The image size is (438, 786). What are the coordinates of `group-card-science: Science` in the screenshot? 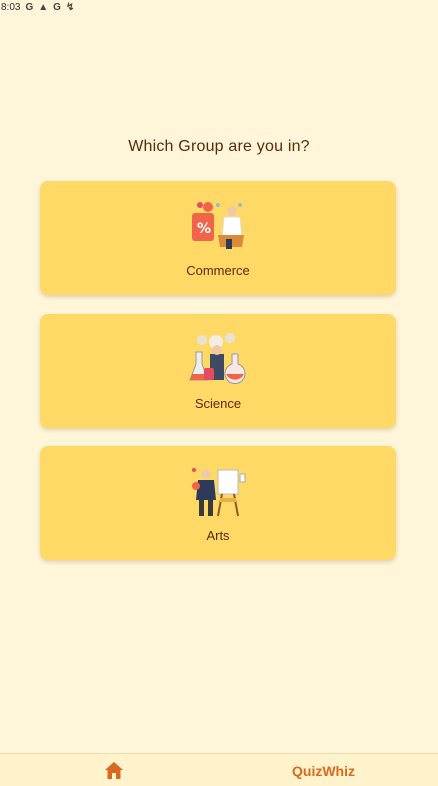 It's located at (218, 371).